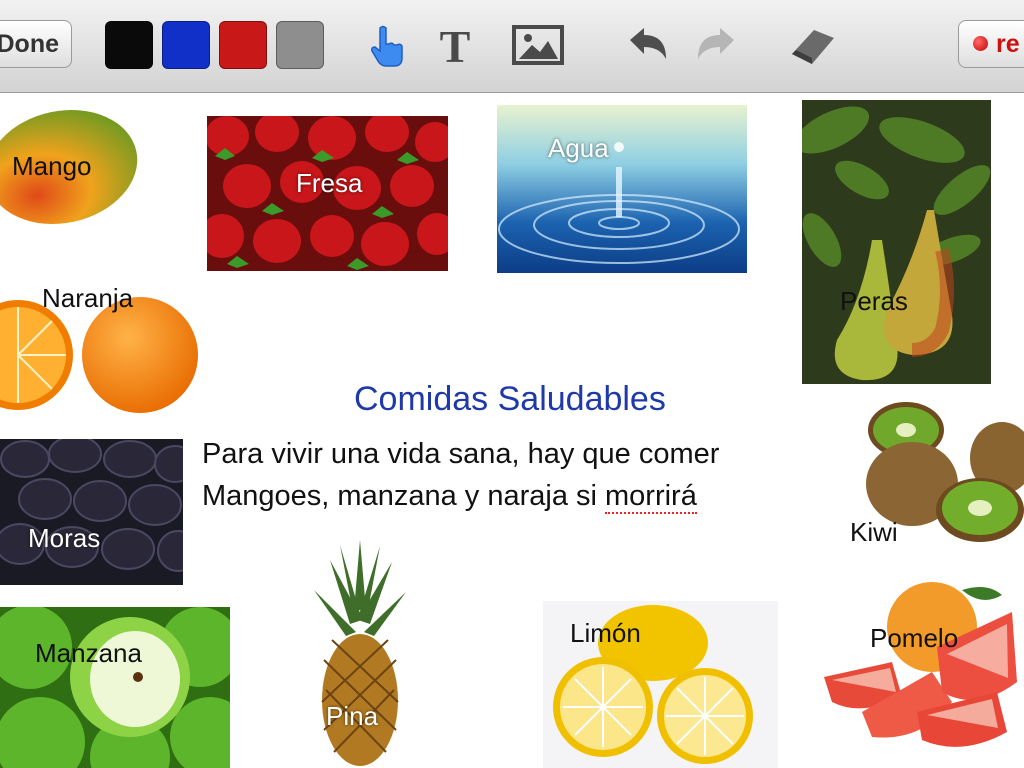 This screenshot has width=1024, height=768. What do you see at coordinates (622, 189) in the screenshot?
I see `agua-image` at bounding box center [622, 189].